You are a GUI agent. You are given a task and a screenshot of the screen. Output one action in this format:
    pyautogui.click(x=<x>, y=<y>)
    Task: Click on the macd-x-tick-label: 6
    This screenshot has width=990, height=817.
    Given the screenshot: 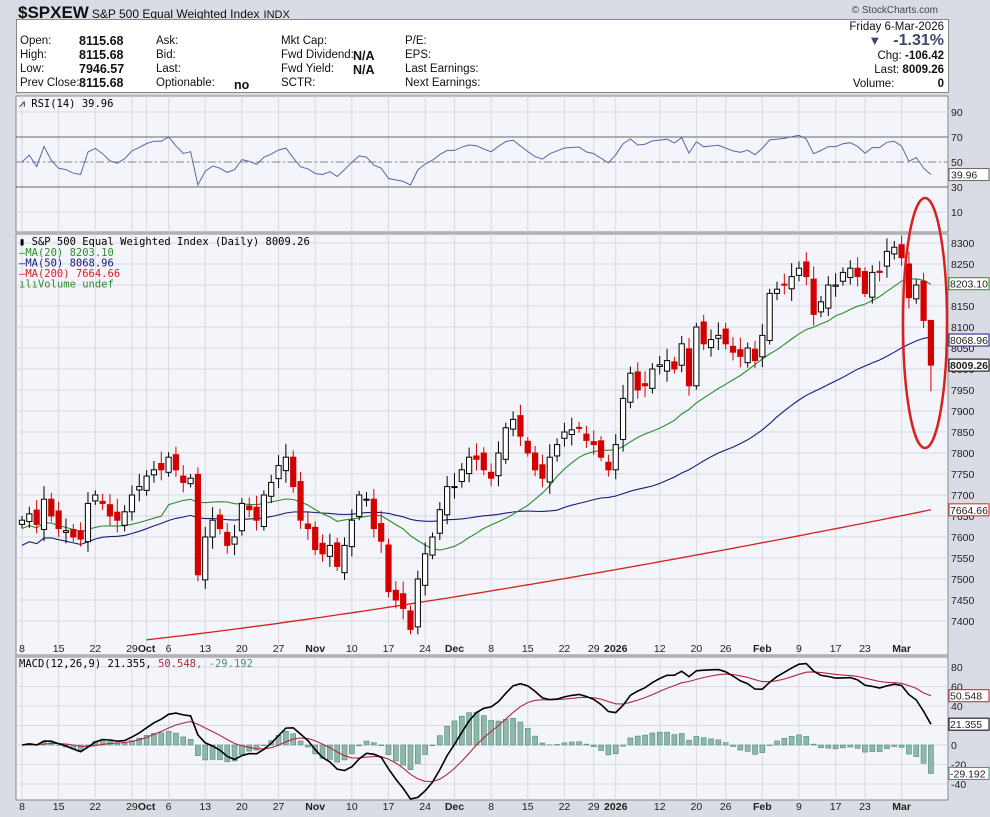 What is the action you would take?
    pyautogui.click(x=169, y=807)
    